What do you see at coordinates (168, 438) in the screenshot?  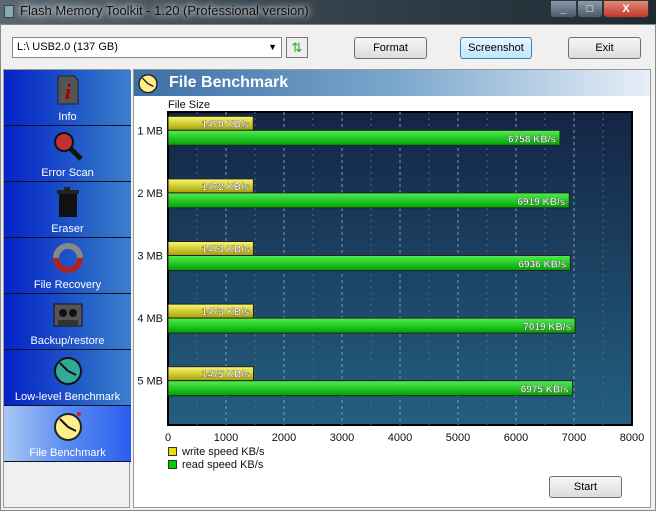 I see `x-tick-label: 0` at bounding box center [168, 438].